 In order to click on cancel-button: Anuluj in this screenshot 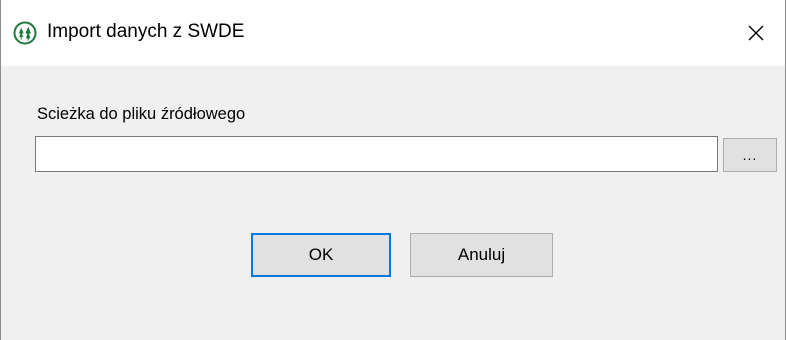, I will do `click(481, 255)`.